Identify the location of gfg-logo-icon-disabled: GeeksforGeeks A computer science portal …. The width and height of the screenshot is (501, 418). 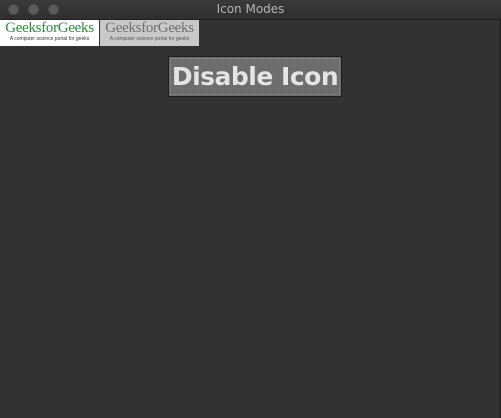
(149, 33).